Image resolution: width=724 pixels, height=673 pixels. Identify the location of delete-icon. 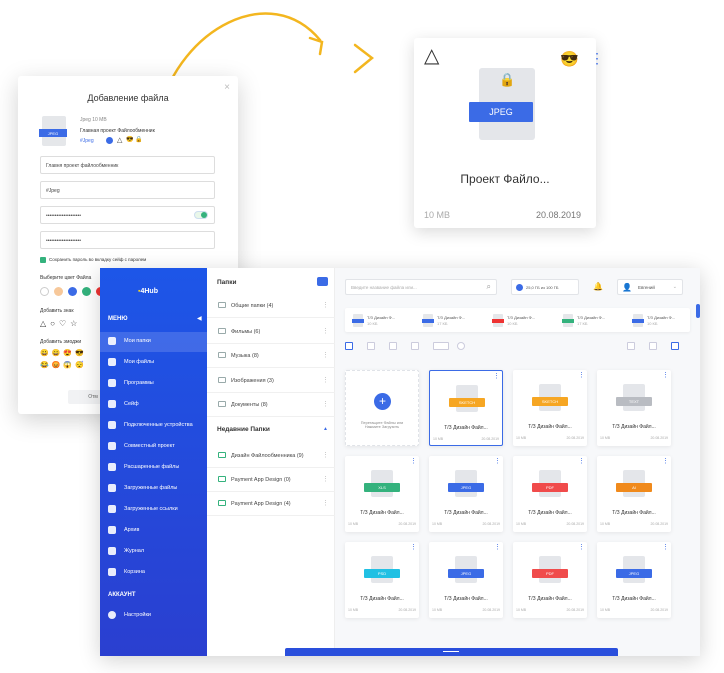
(653, 346).